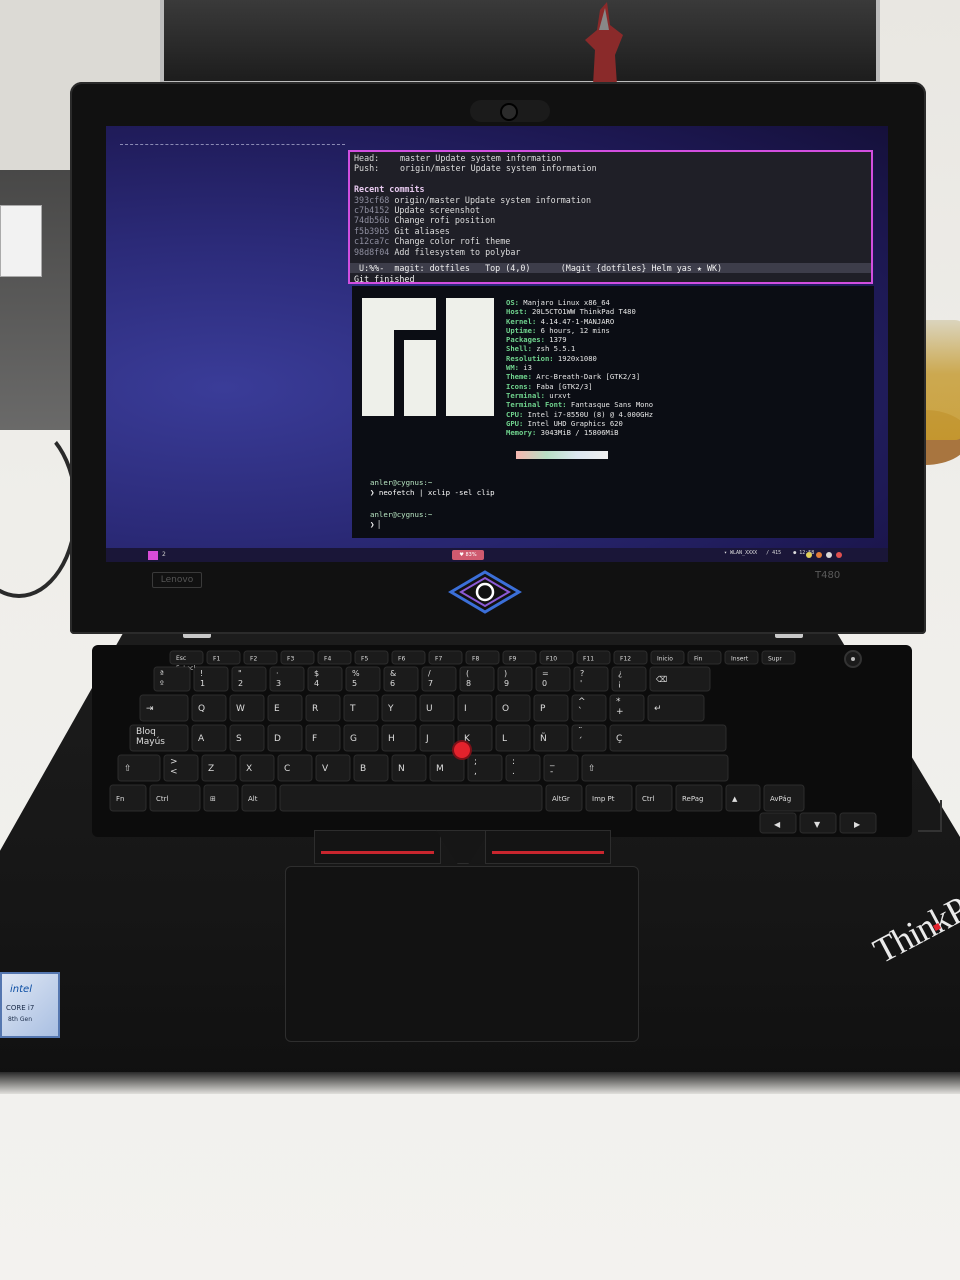 Image resolution: width=960 pixels, height=1280 pixels. I want to click on key: AltGr, so click(564, 798).